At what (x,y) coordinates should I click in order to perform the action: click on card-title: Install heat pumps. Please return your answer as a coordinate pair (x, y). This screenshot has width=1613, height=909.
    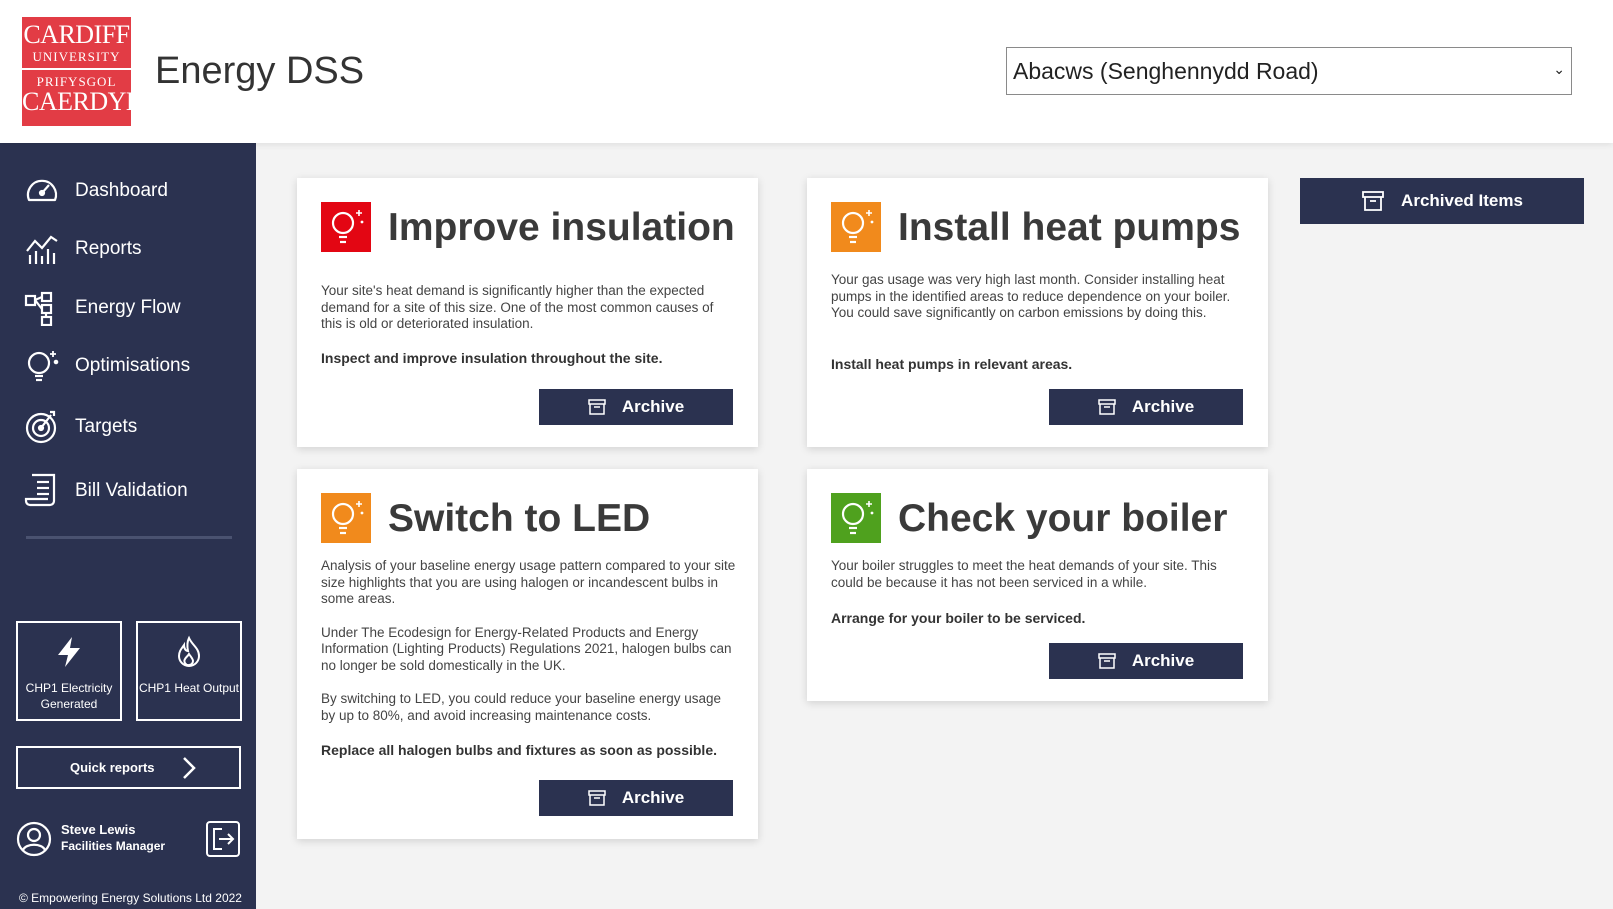
    Looking at the image, I should click on (1069, 227).